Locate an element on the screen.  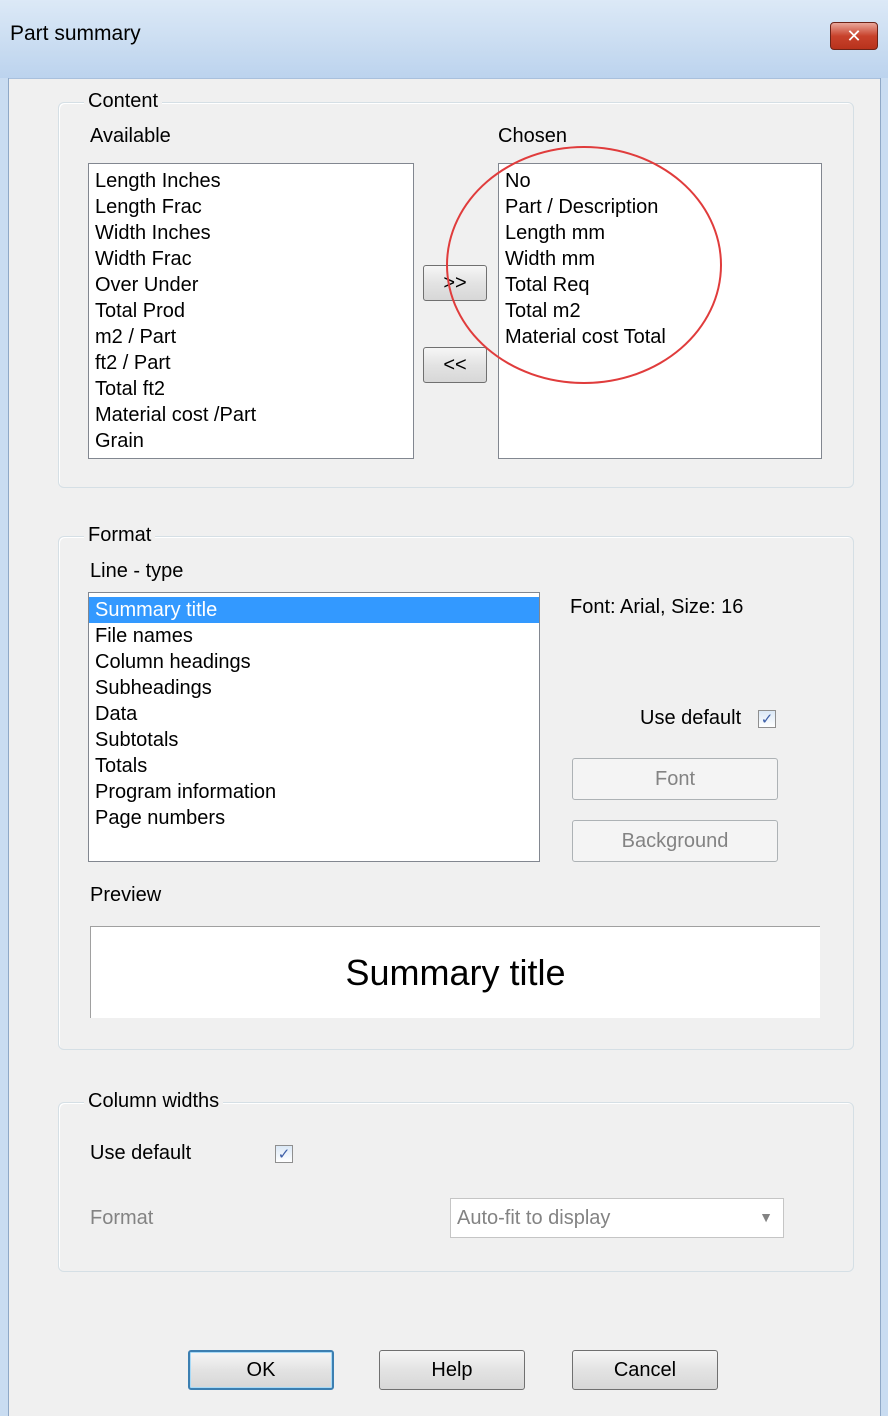
preview-label: Preview is located at coordinates (126, 895).